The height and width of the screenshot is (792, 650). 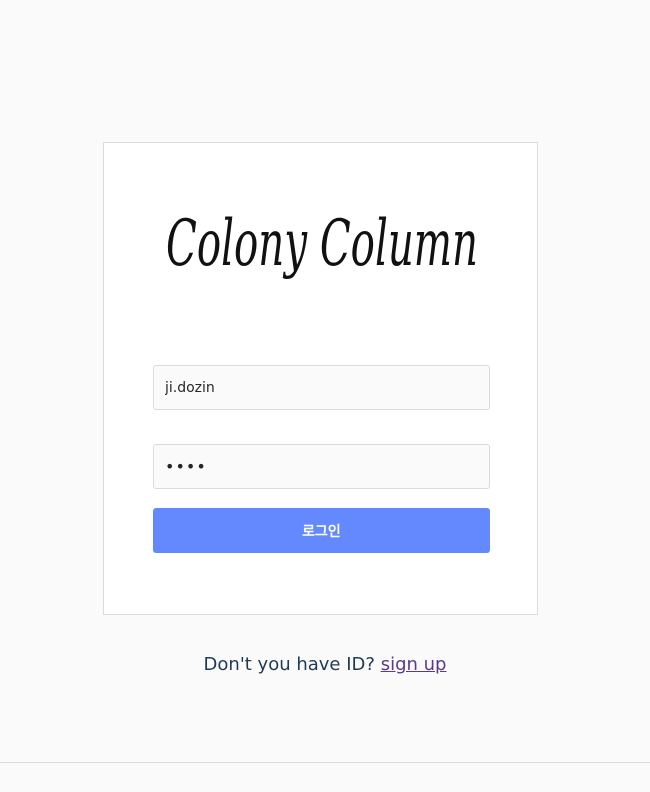 I want to click on svg-text: Colony Column, so click(x=322, y=244).